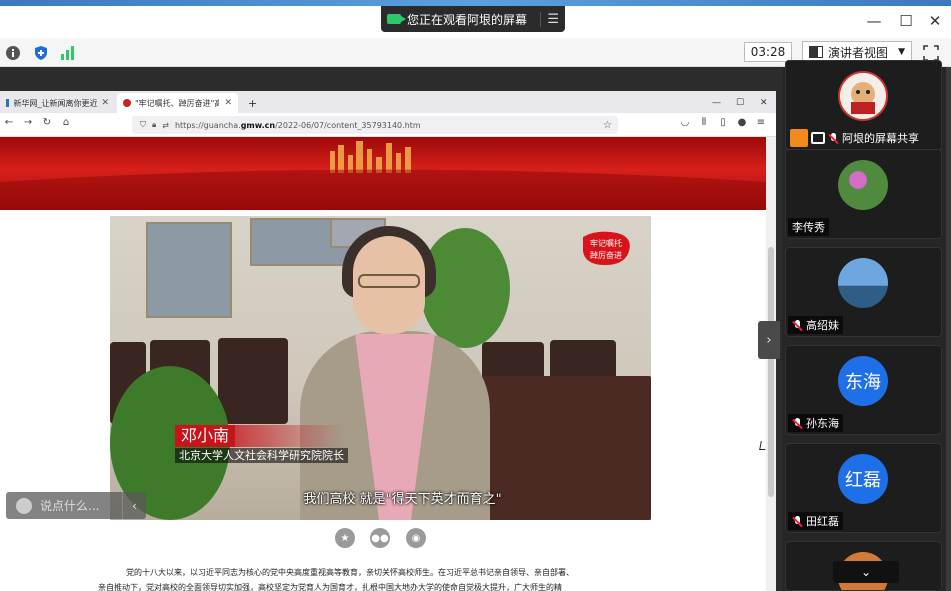  Describe the element at coordinates (704, 122) in the screenshot. I see `library-icon: ⫴` at that location.